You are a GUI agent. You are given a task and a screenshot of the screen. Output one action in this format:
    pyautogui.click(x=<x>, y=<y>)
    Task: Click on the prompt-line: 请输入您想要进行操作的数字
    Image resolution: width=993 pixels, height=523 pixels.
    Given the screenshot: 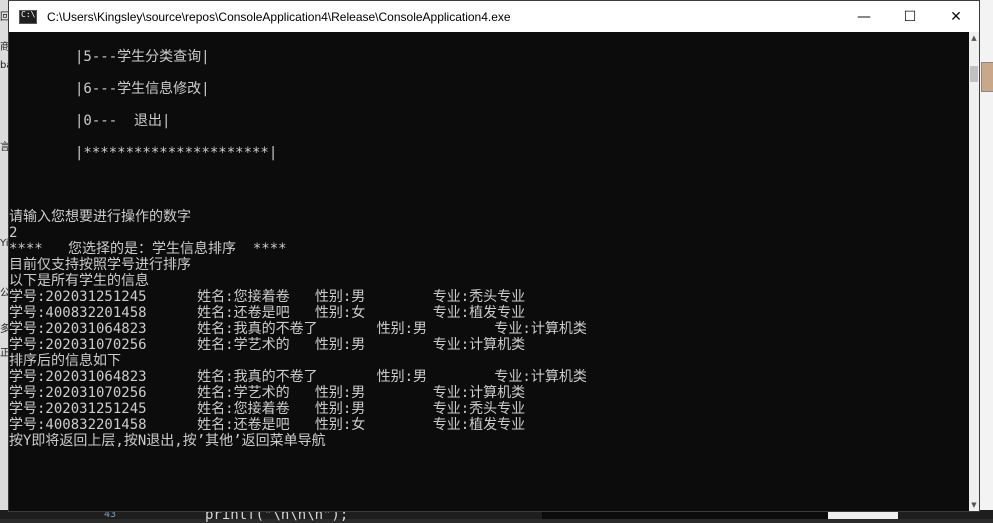 What is the action you would take?
    pyautogui.click(x=100, y=217)
    